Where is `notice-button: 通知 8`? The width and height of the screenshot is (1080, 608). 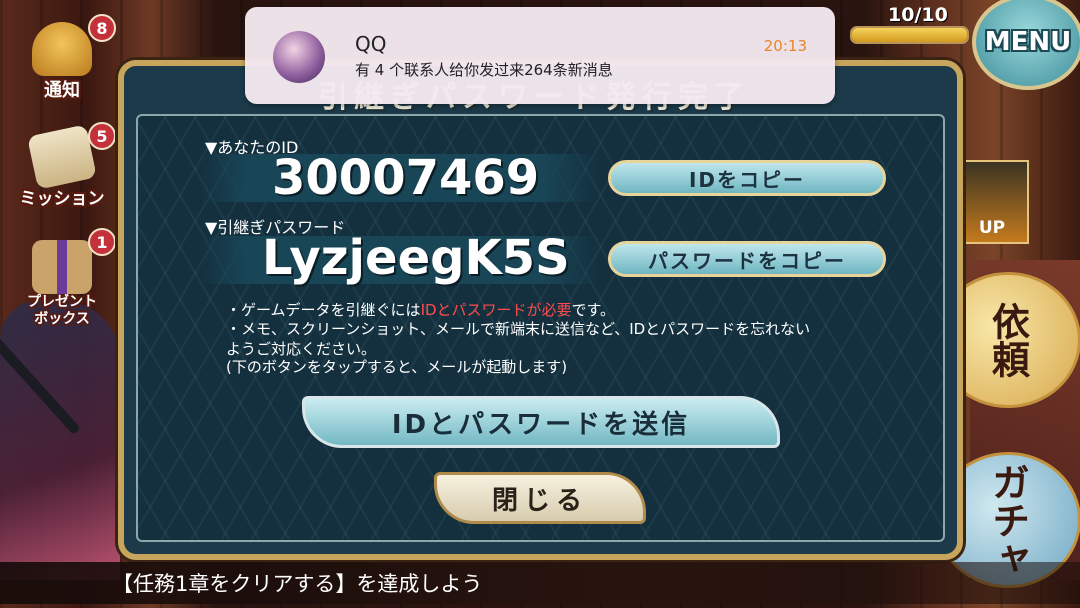 notice-button: 通知 8 is located at coordinates (64, 58).